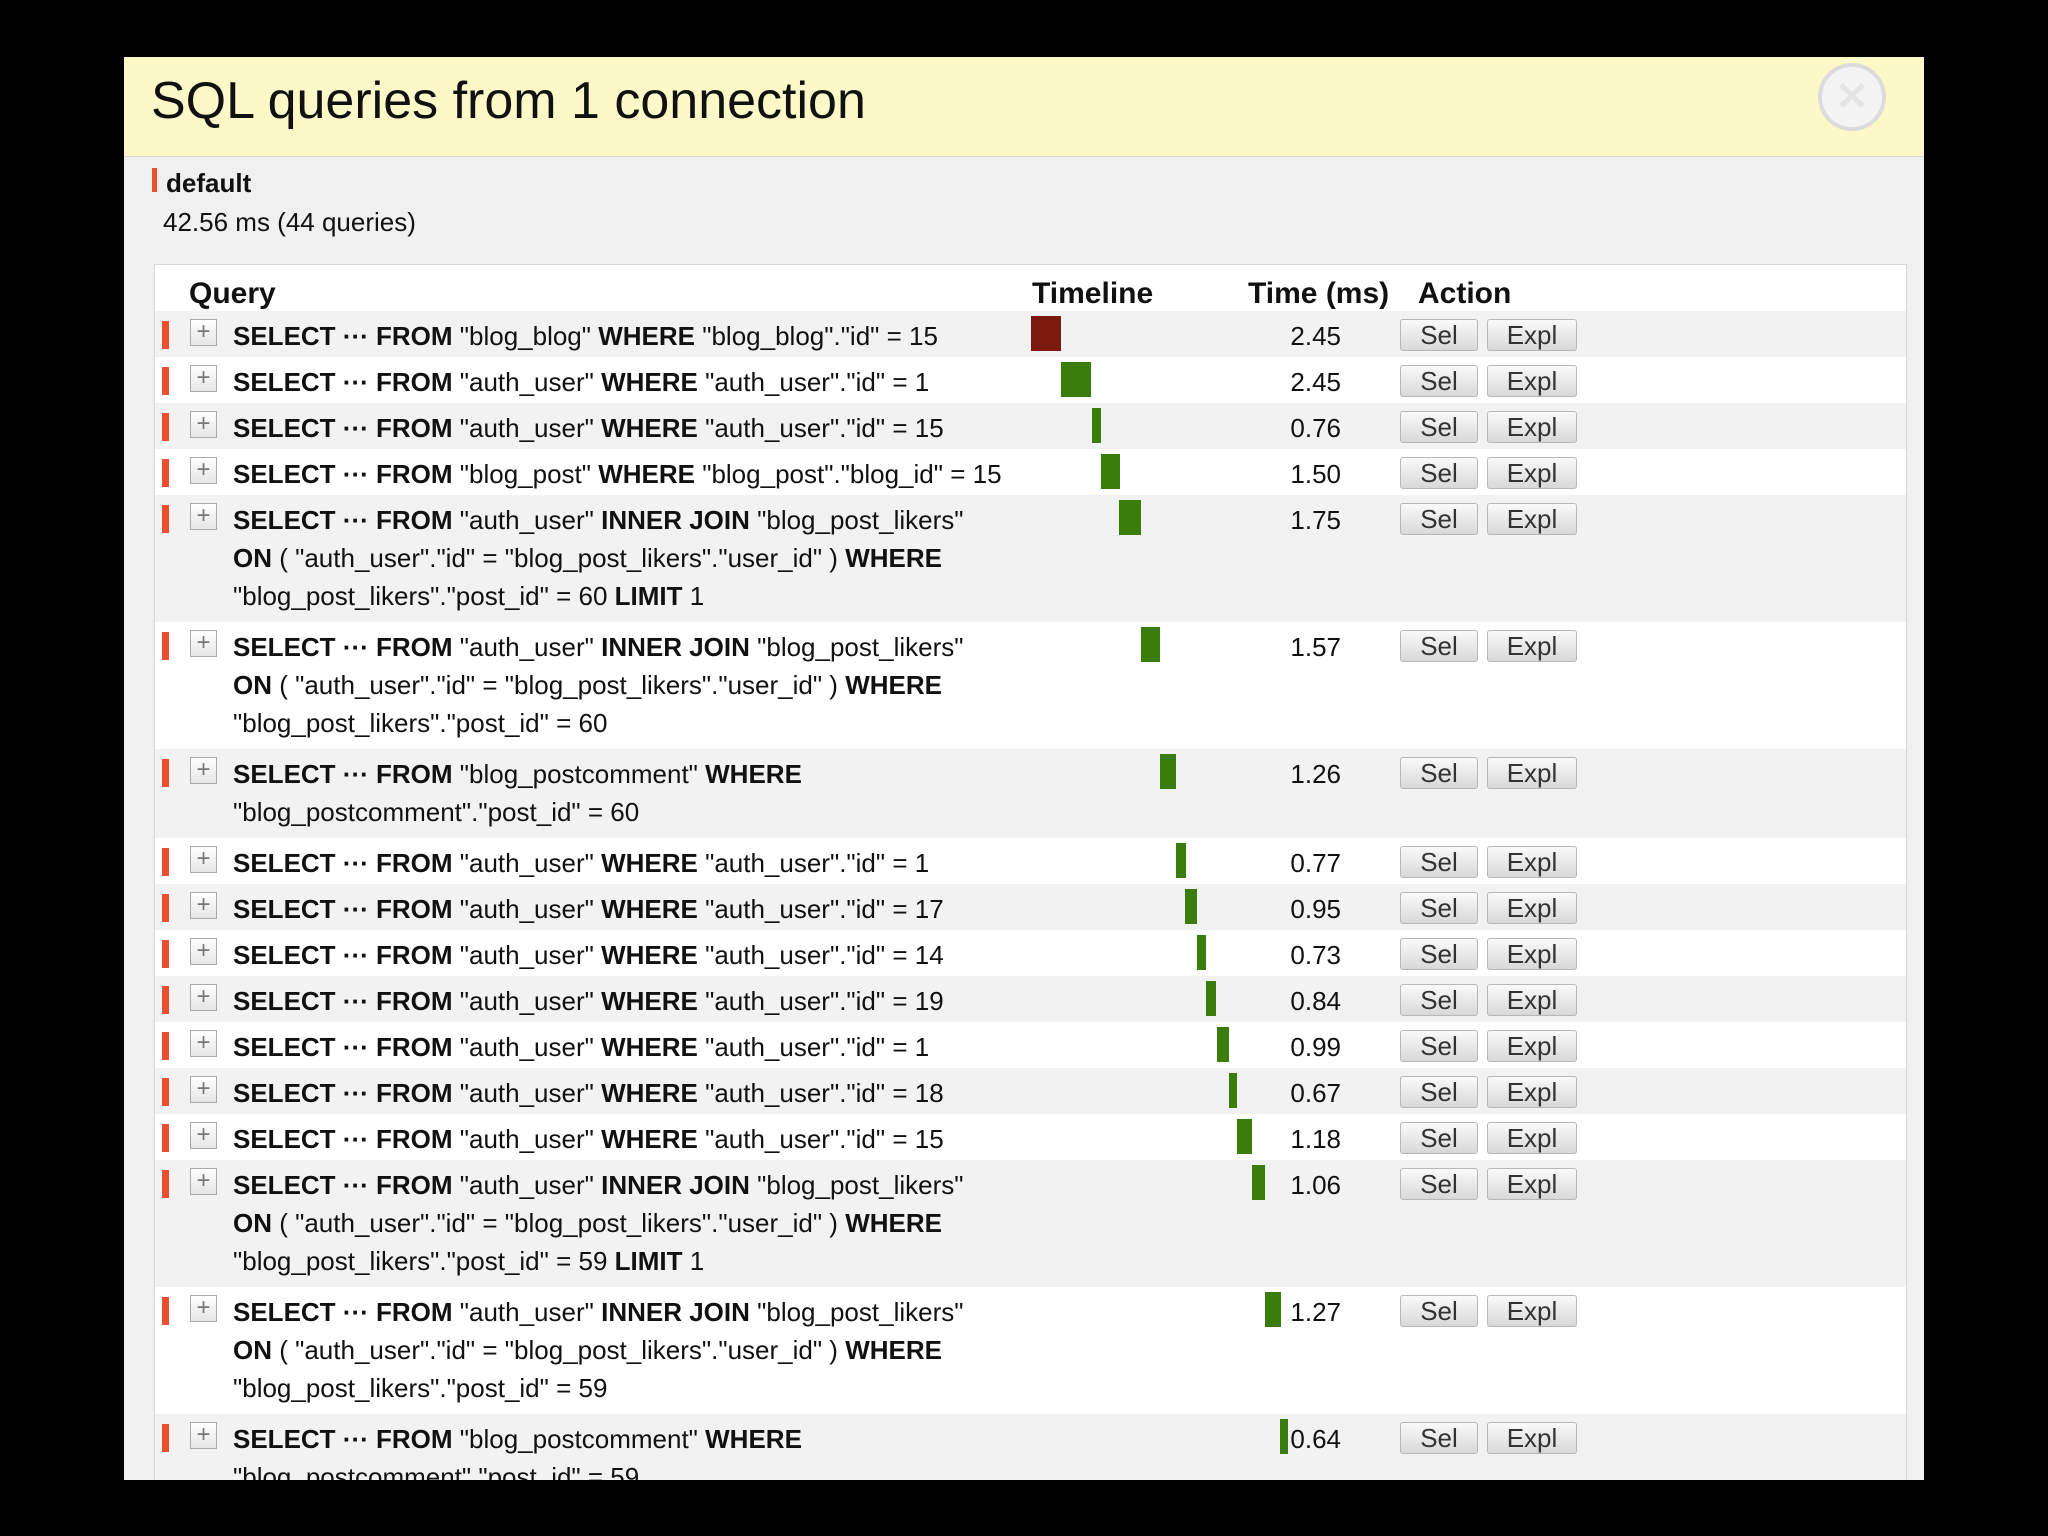  I want to click on sql-text: "blog_post_likers"."post_id" = 59, so click(420, 1388).